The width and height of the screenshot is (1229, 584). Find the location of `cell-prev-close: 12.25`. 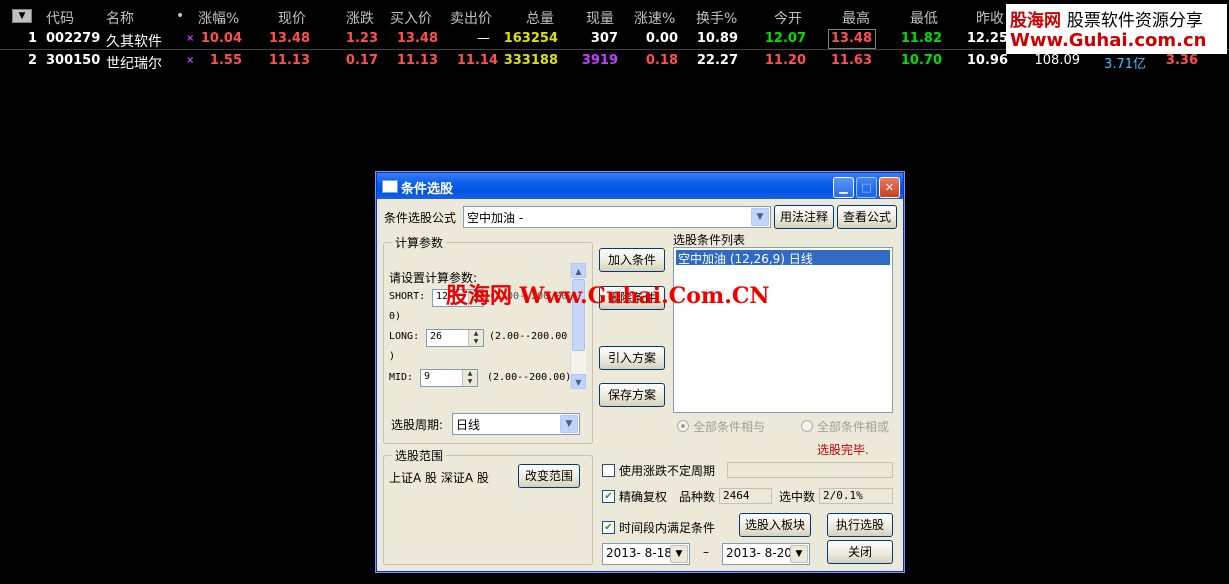

cell-prev-close: 12.25 is located at coordinates (987, 38).